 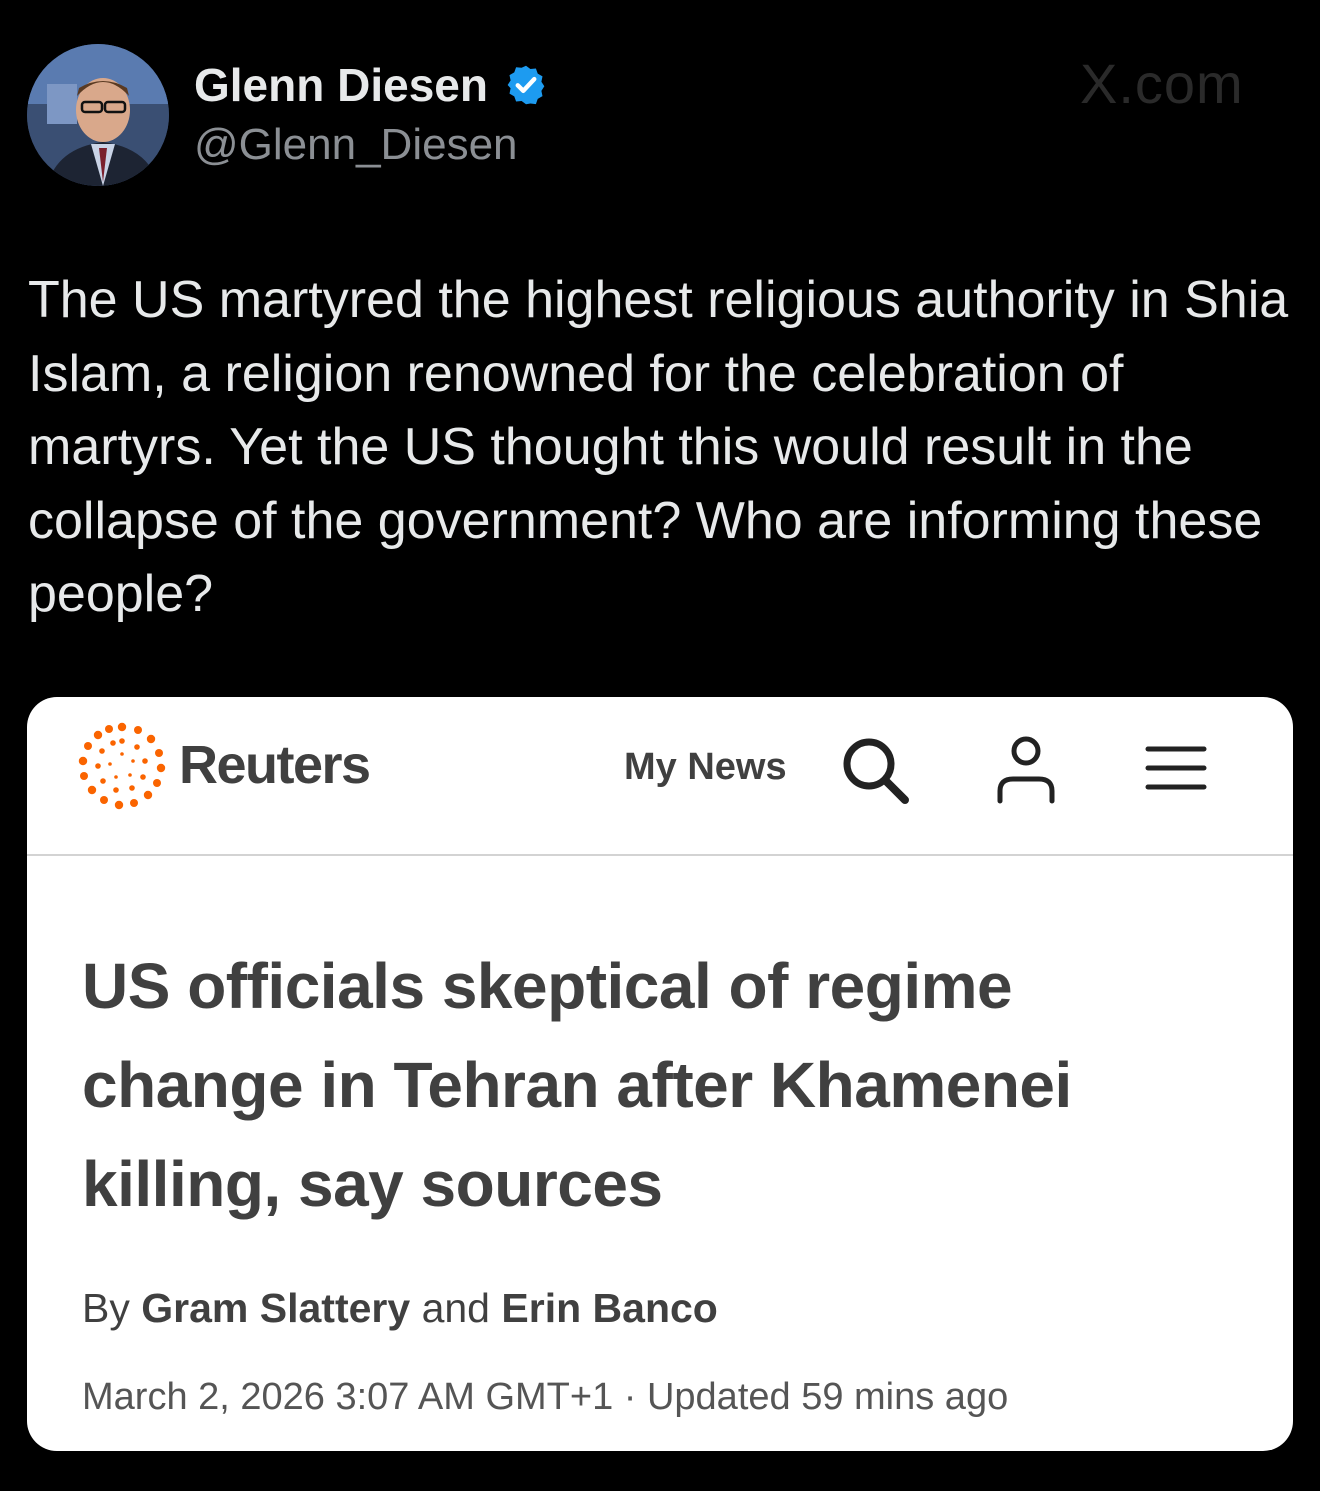 I want to click on search-icon, so click(x=875, y=770).